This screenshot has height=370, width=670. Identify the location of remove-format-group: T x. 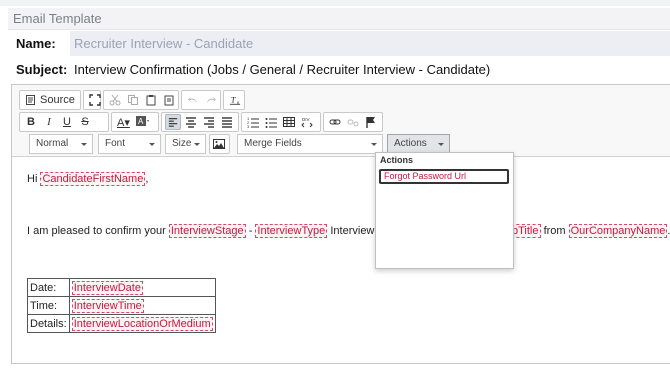
(234, 100).